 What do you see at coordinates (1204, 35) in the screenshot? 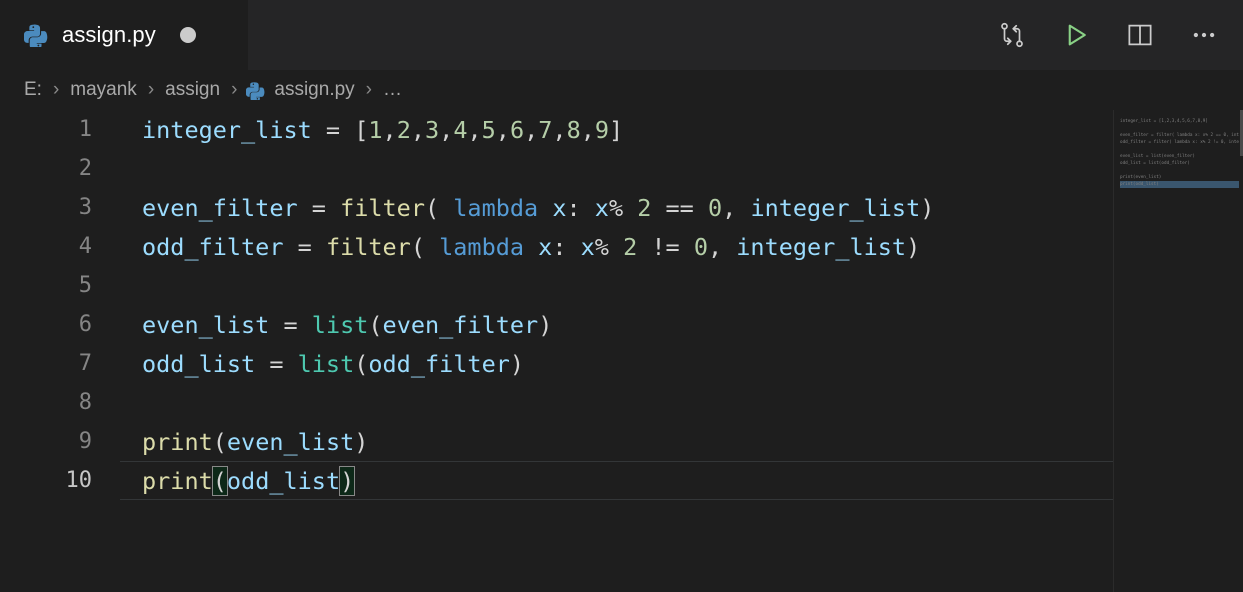
I see `more-actions-icon` at bounding box center [1204, 35].